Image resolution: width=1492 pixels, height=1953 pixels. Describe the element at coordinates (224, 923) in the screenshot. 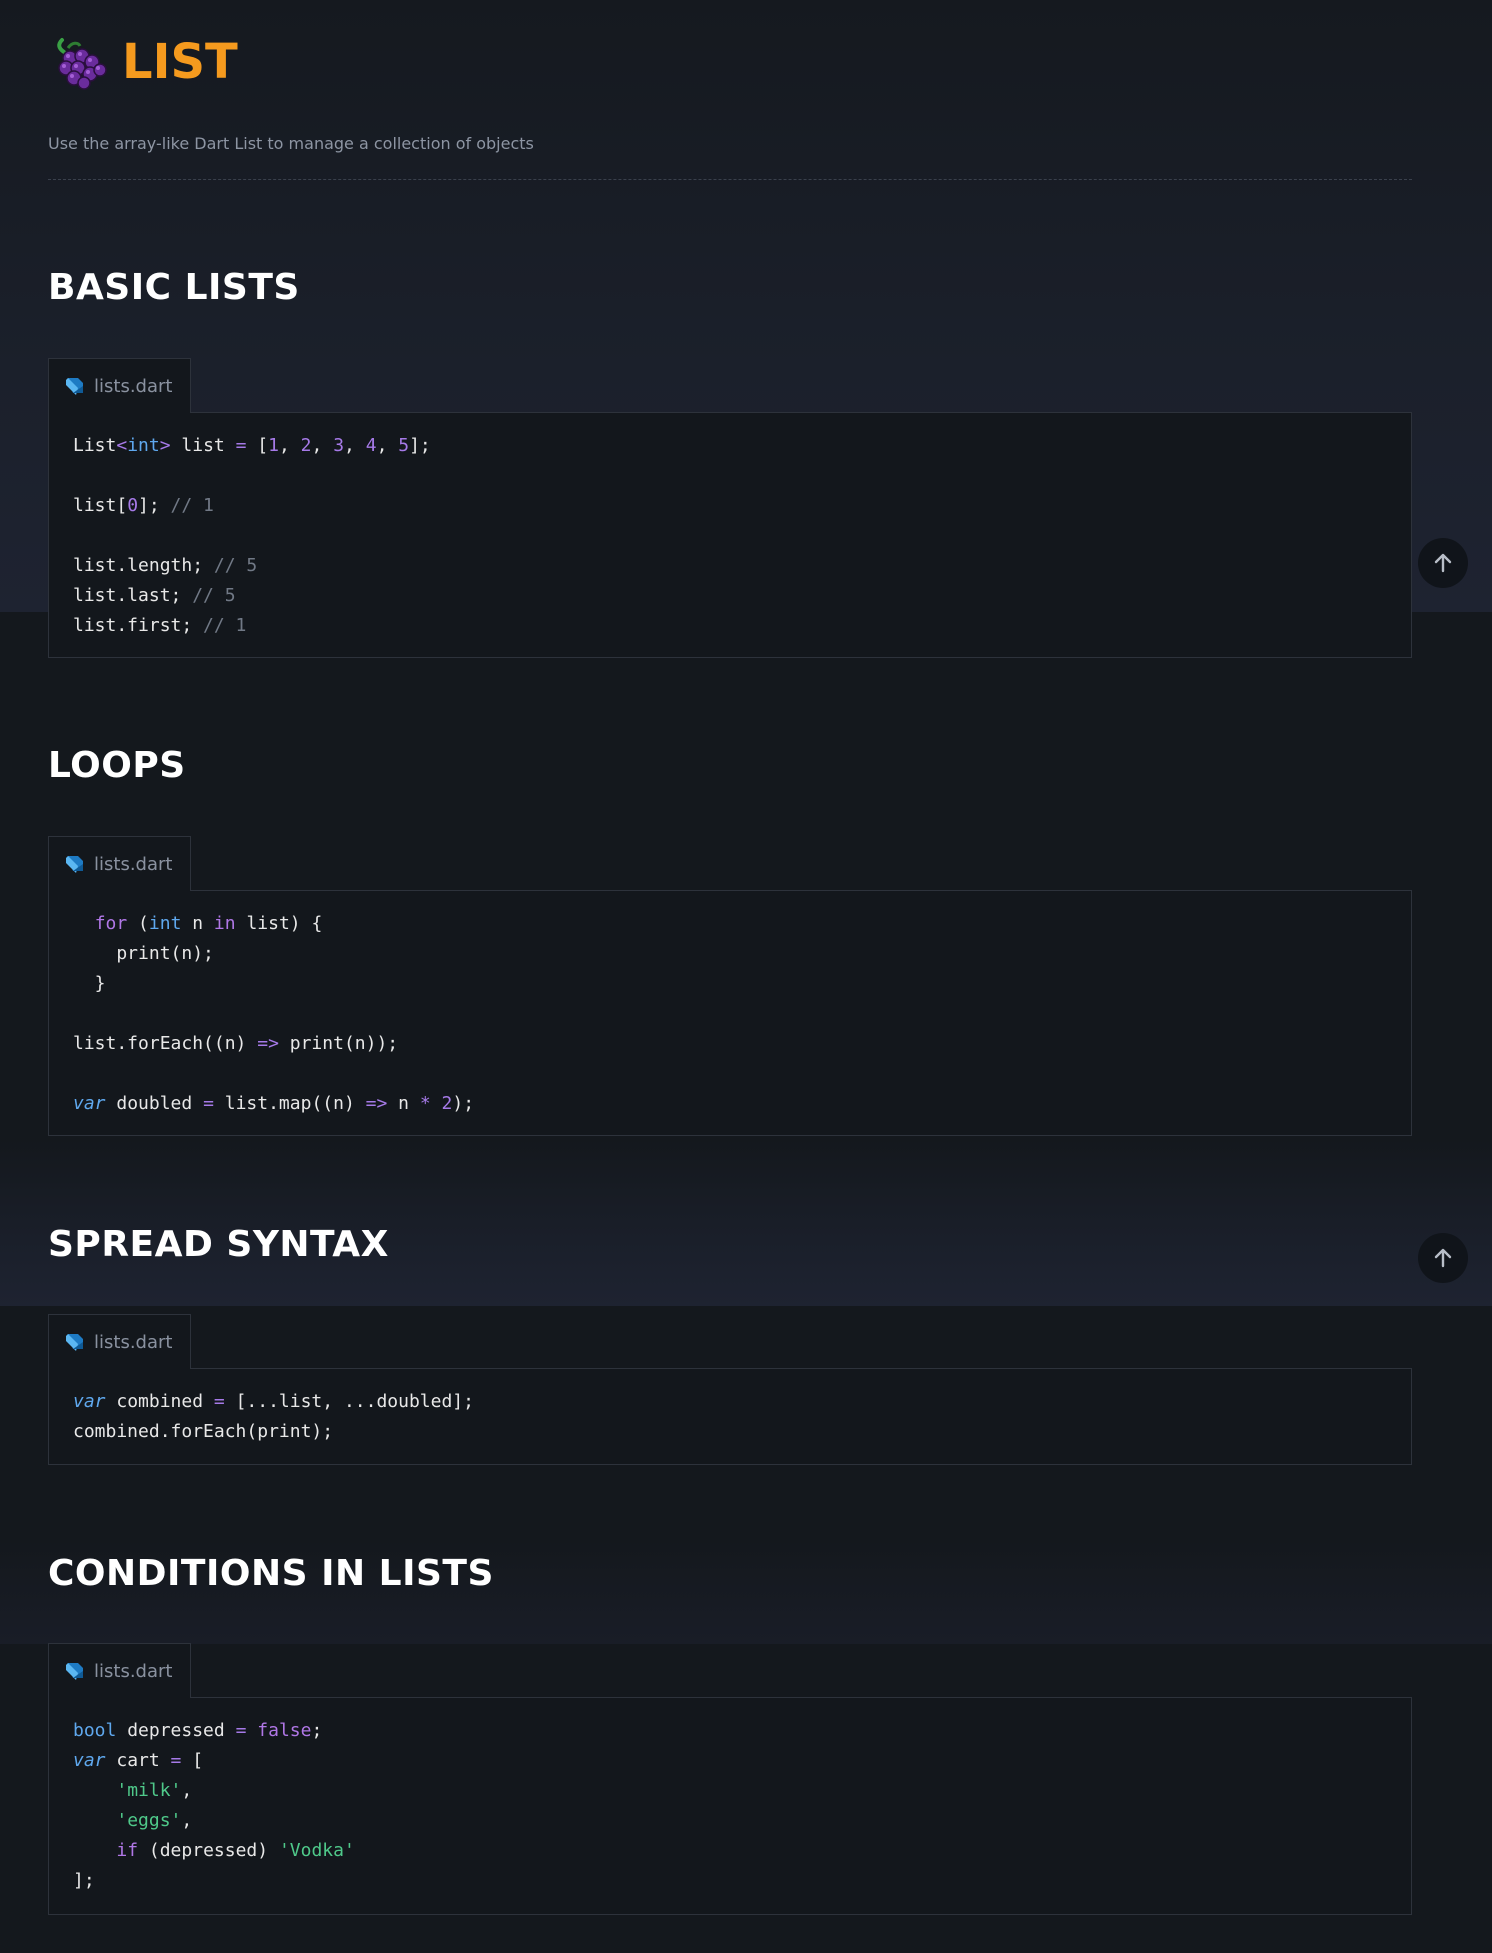

I see `code-token: in` at that location.